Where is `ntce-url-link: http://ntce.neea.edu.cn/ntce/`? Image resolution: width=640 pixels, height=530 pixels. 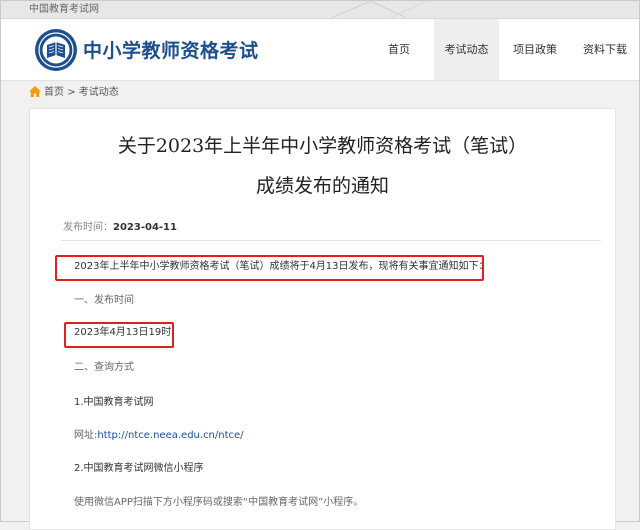
ntce-url-link: http://ntce.neea.edu.cn/ntce/ is located at coordinates (170, 435).